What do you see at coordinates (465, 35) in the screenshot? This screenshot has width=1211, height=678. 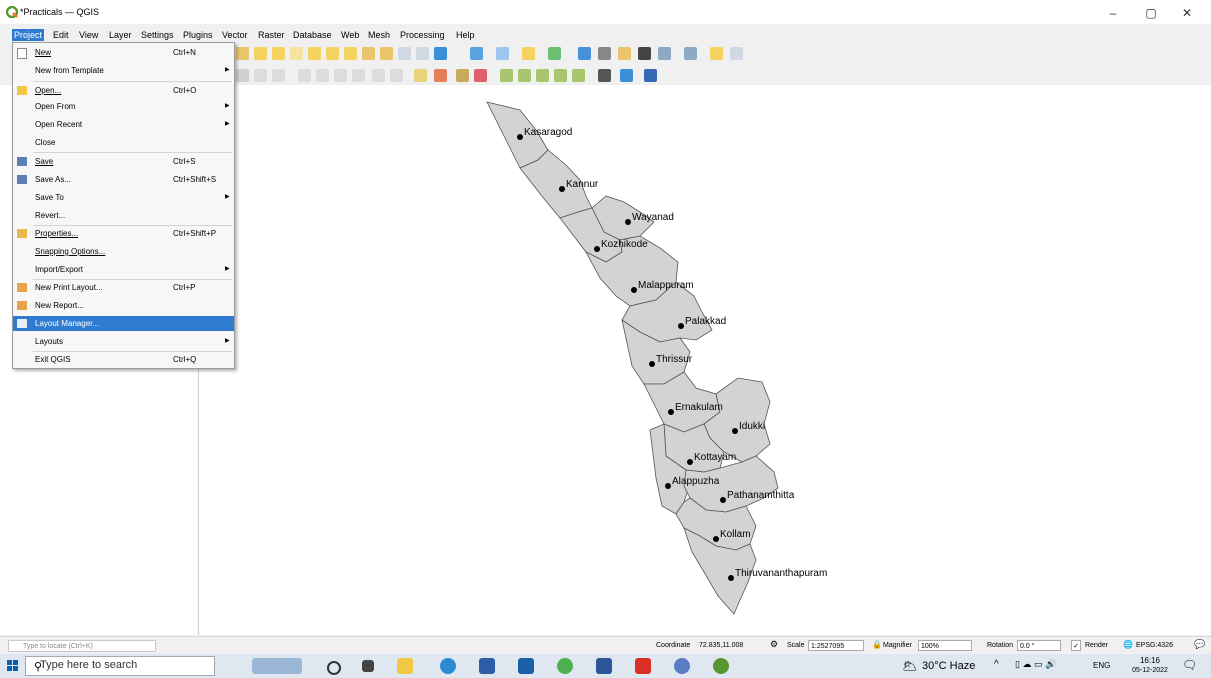 I see `menu-help: Help` at bounding box center [465, 35].